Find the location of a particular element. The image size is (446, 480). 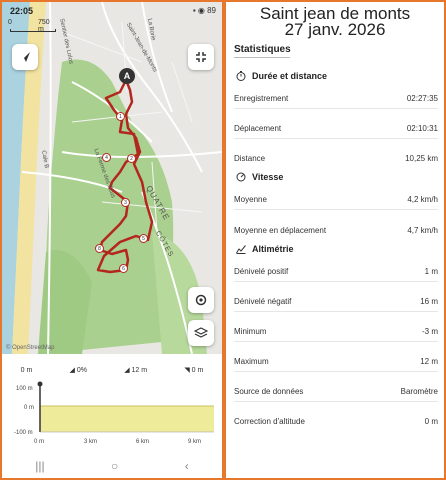

stat-row-moving: Déplacement 02:10:31 is located at coordinates (336, 129).